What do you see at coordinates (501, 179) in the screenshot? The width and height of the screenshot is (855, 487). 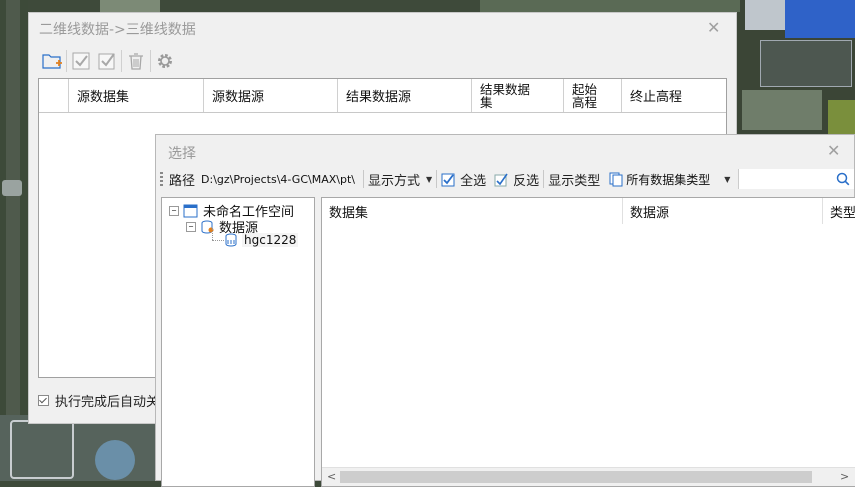 I see `invert-select-icon` at bounding box center [501, 179].